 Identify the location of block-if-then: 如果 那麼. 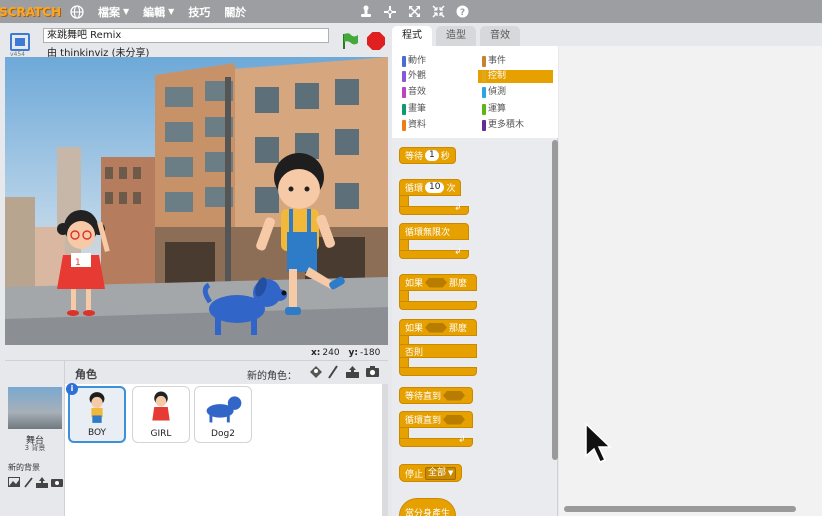
(438, 282).